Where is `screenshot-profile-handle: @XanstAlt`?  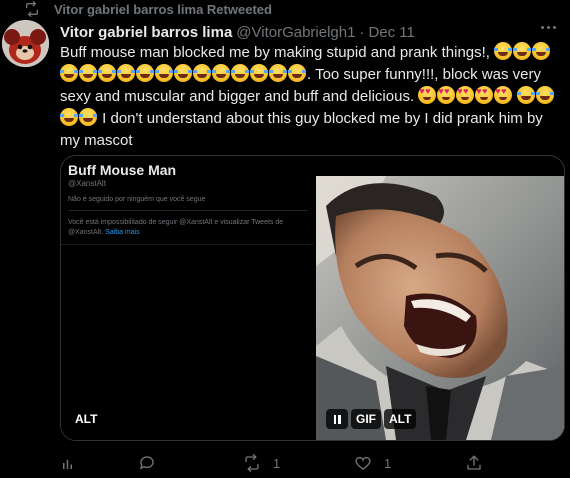
screenshot-profile-handle: @XanstAlt is located at coordinates (87, 183).